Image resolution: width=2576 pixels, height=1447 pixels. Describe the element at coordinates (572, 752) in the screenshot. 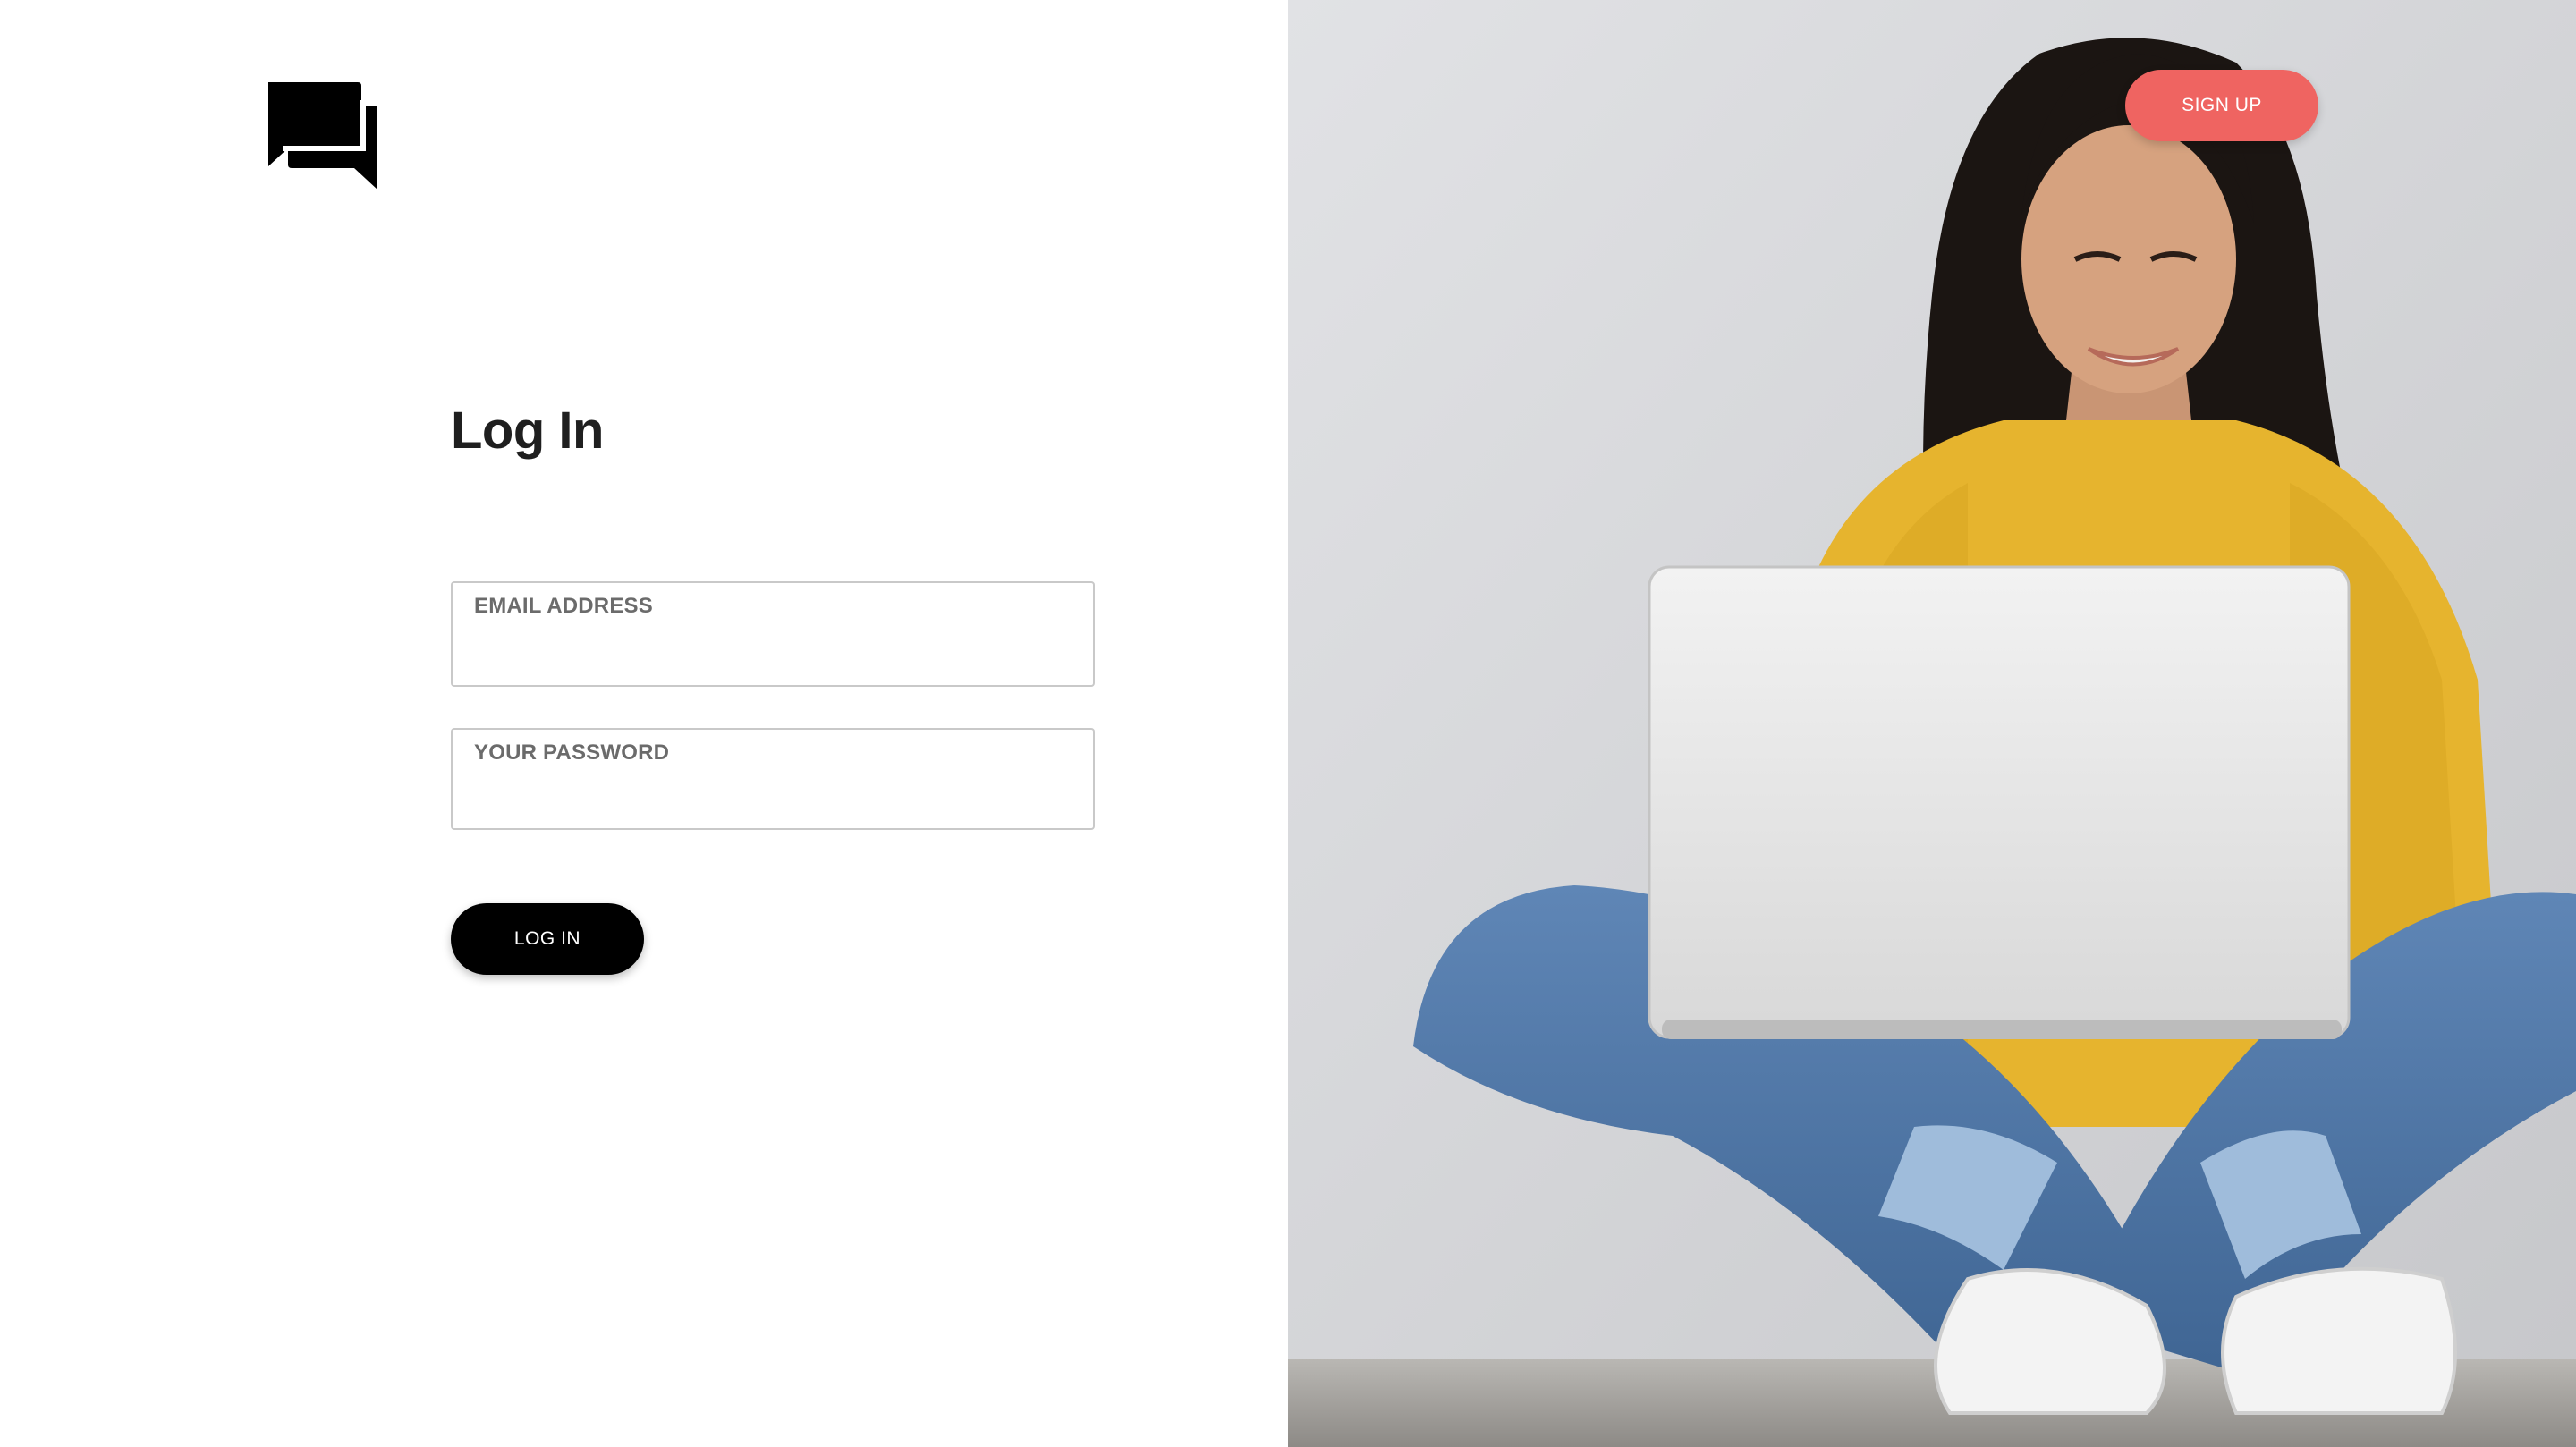

I see `password-label: YOUR PASSWORD` at that location.